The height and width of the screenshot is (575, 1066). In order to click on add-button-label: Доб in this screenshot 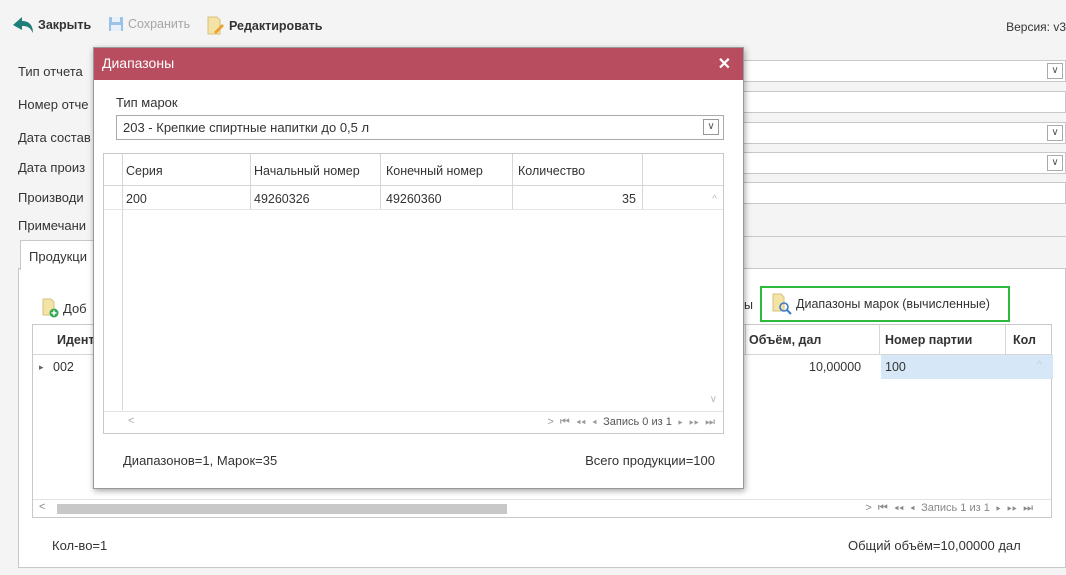, I will do `click(75, 308)`.